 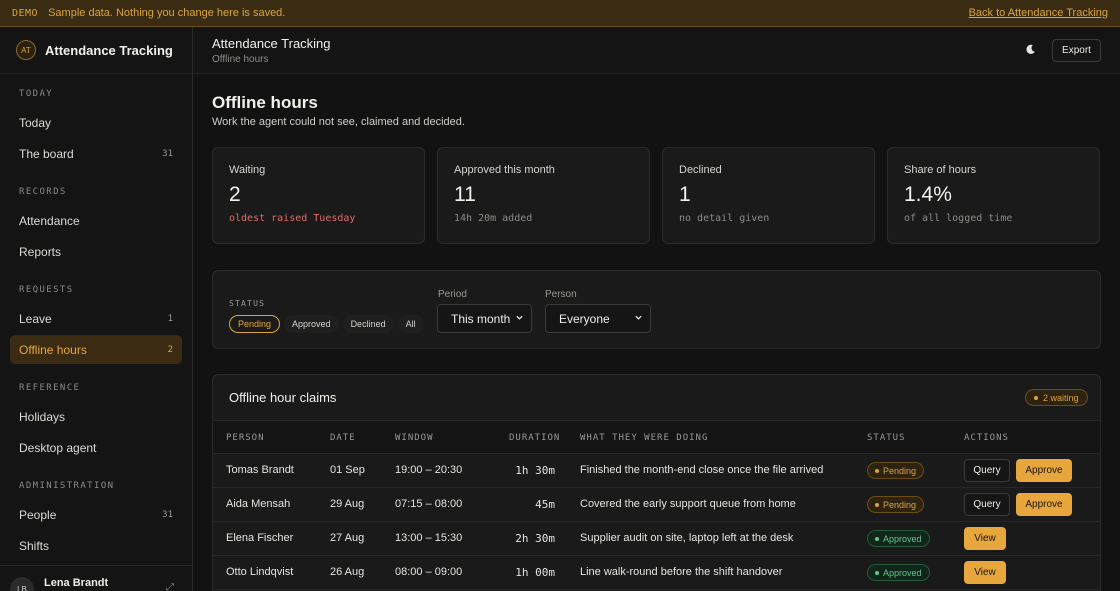 What do you see at coordinates (685, 194) in the screenshot?
I see `stat-value: 1` at bounding box center [685, 194].